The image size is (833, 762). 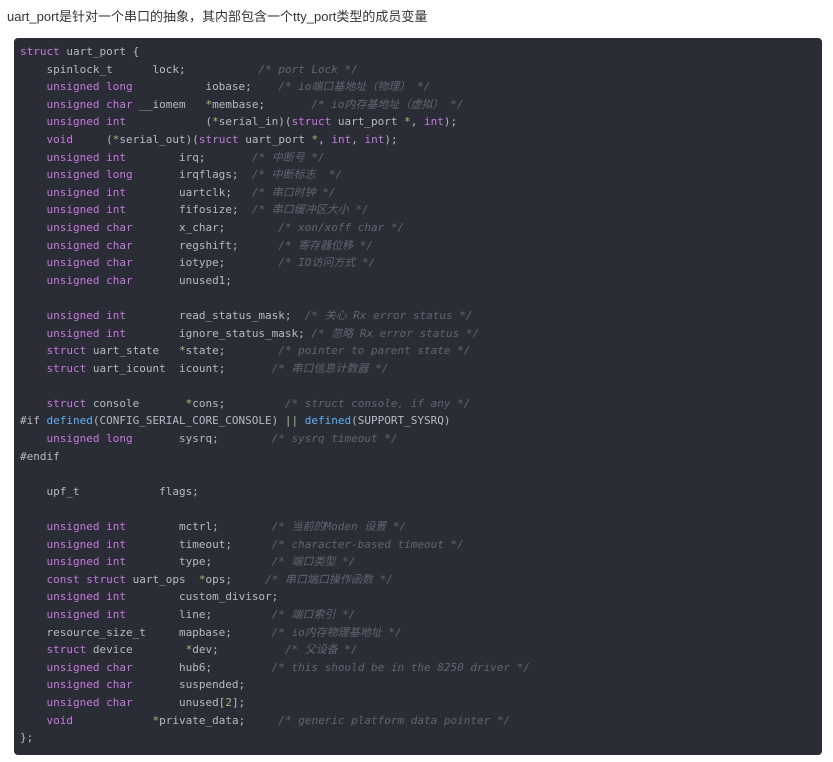 I want to click on code-line: struct uart_port {, so click(x=419, y=52).